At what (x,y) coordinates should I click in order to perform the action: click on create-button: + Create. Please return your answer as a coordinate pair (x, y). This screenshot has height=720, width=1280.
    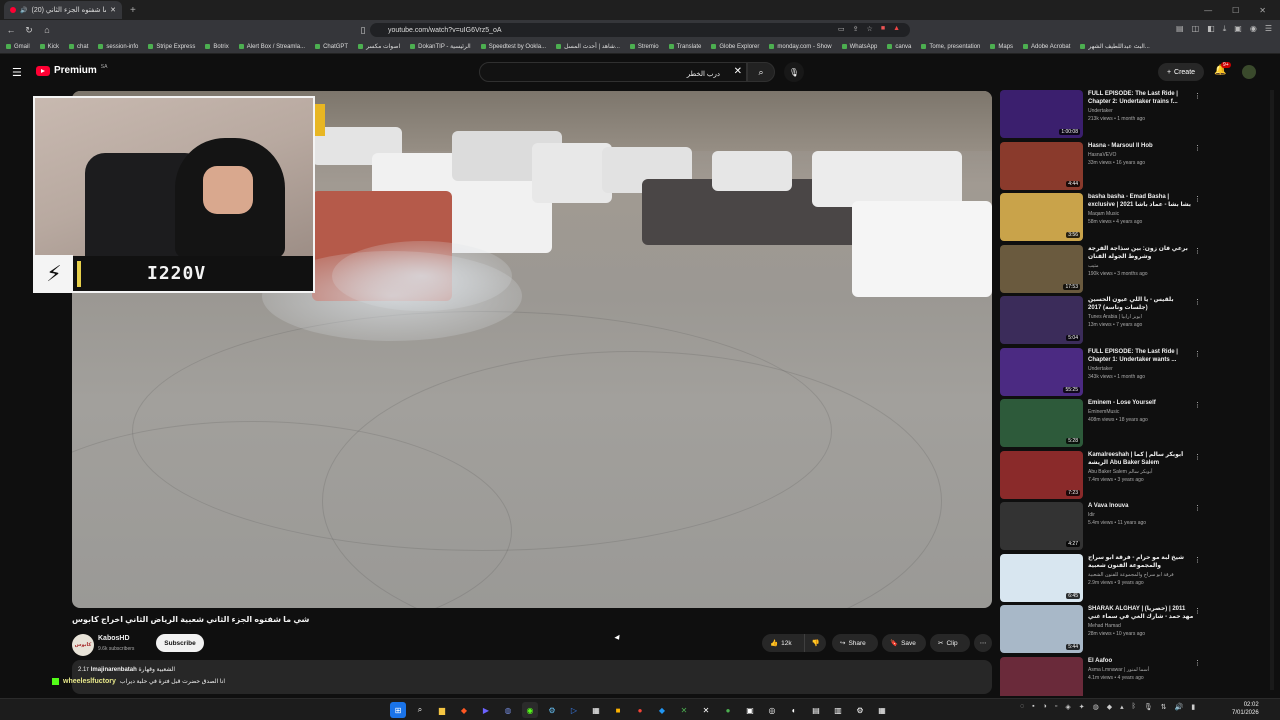
    Looking at the image, I should click on (1181, 72).